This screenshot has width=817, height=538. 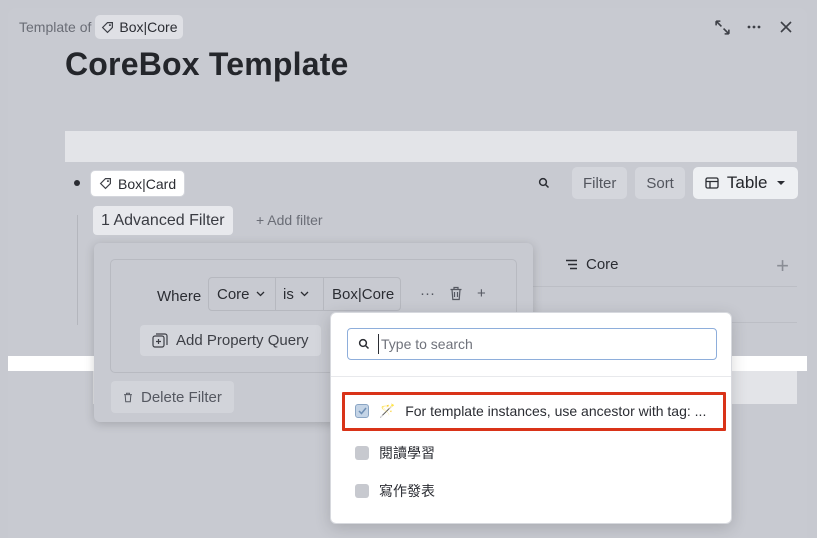 I want to click on property-select: Core, so click(x=242, y=294).